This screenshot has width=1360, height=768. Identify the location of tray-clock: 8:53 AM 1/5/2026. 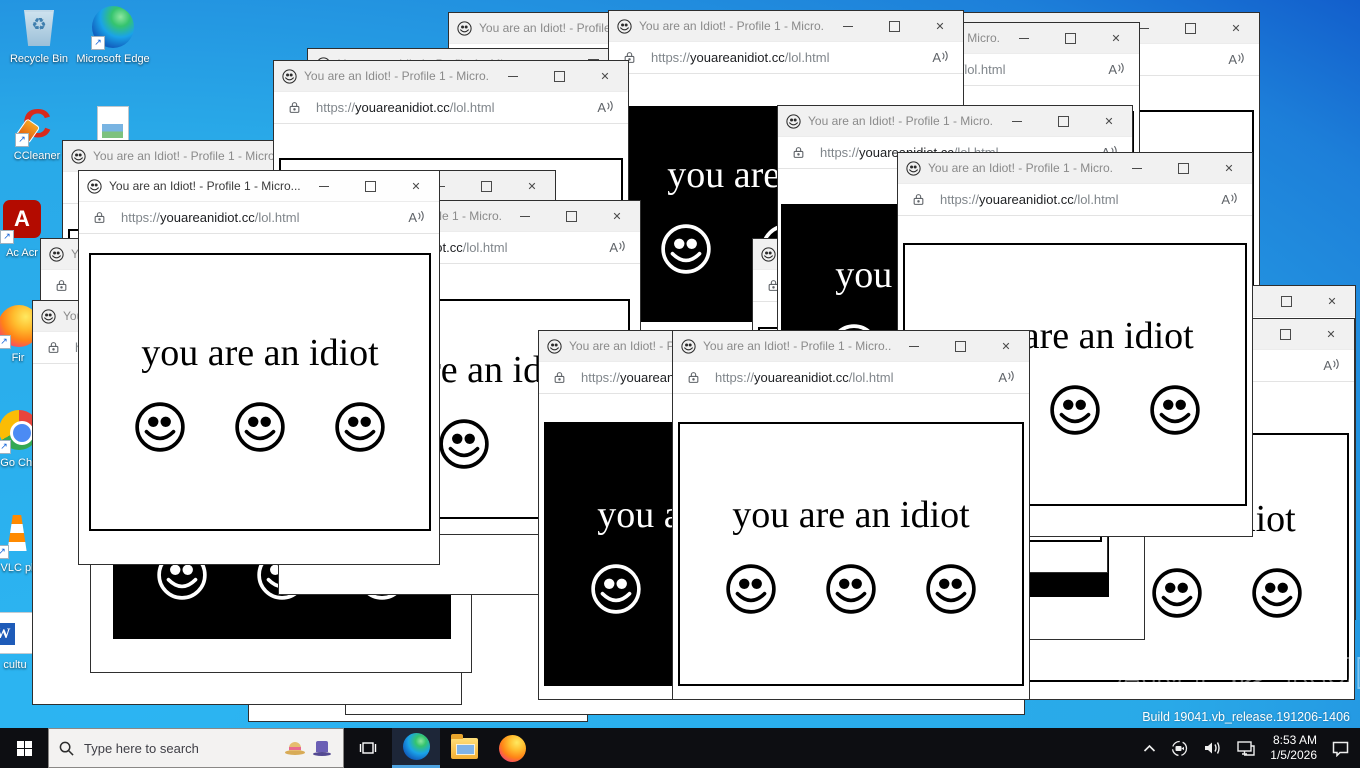
(1293, 748).